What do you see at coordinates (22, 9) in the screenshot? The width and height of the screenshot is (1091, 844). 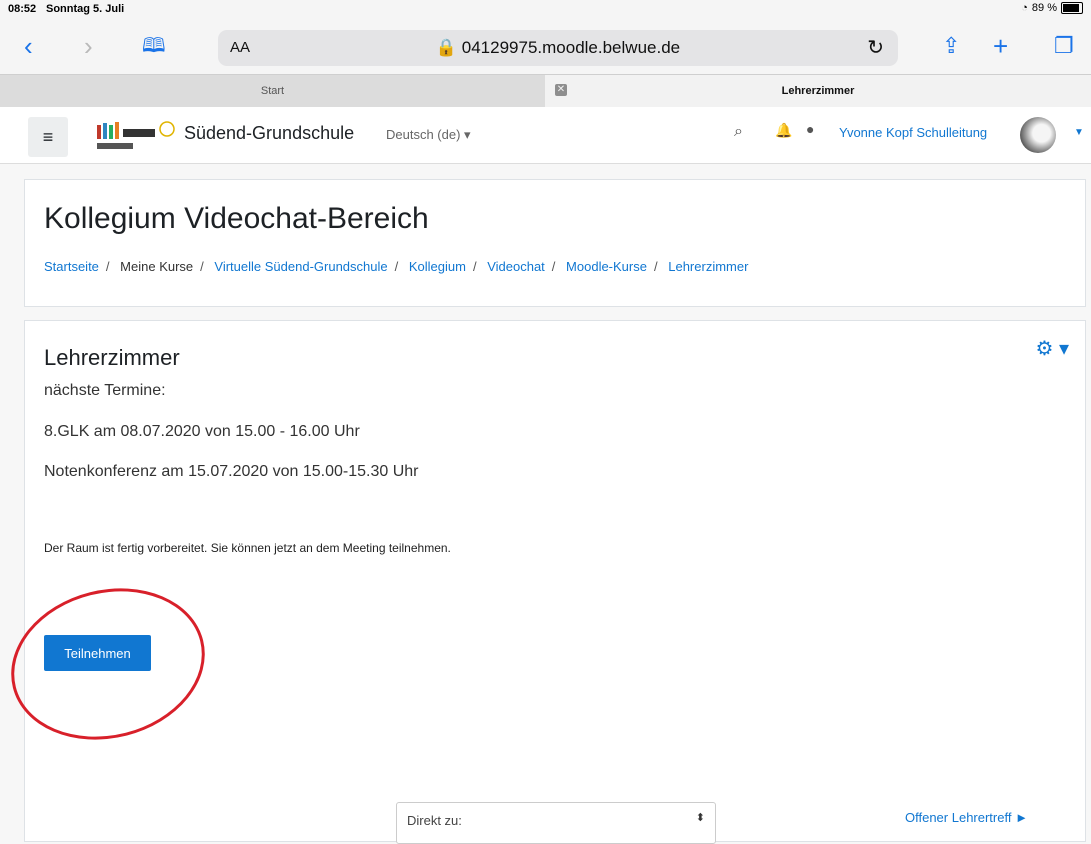 I see `status-time: 08:52` at bounding box center [22, 9].